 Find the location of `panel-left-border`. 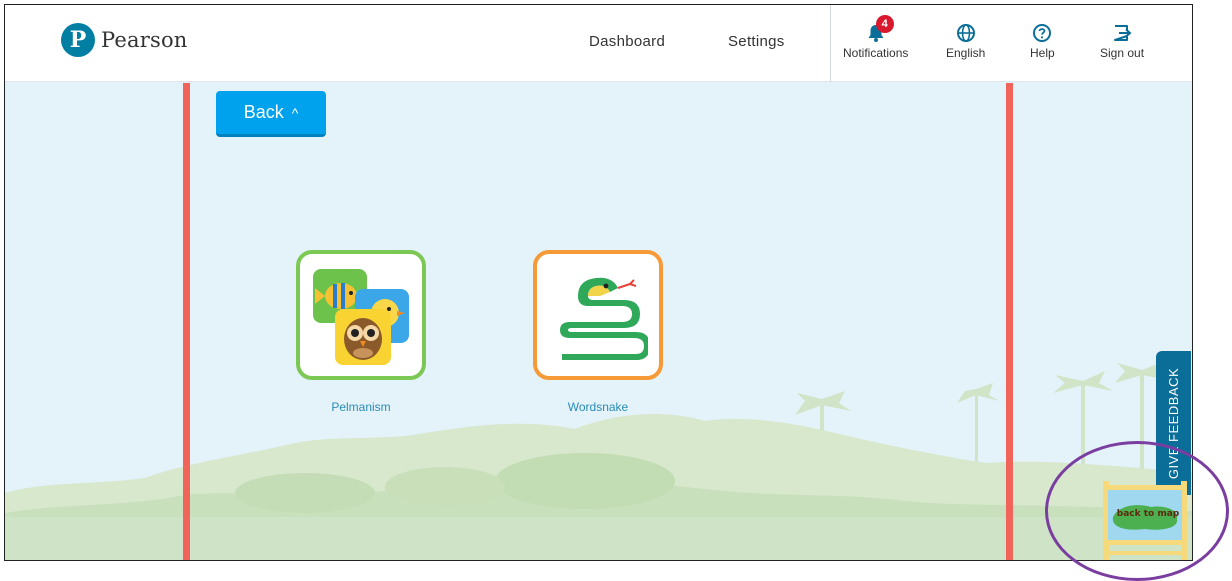

panel-left-border is located at coordinates (186, 321).